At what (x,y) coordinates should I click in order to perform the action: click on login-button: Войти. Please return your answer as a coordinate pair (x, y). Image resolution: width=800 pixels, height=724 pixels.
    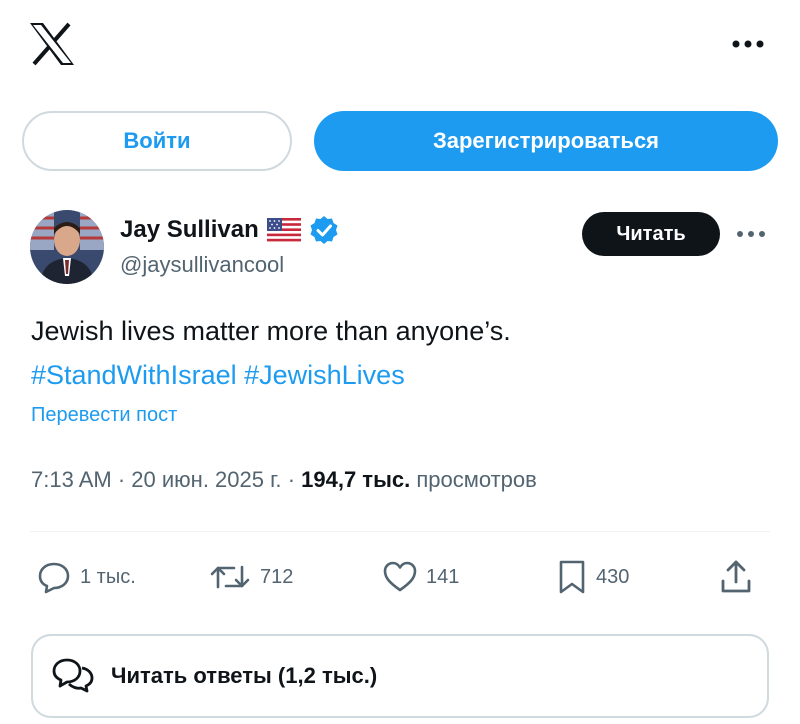
    Looking at the image, I should click on (157, 141).